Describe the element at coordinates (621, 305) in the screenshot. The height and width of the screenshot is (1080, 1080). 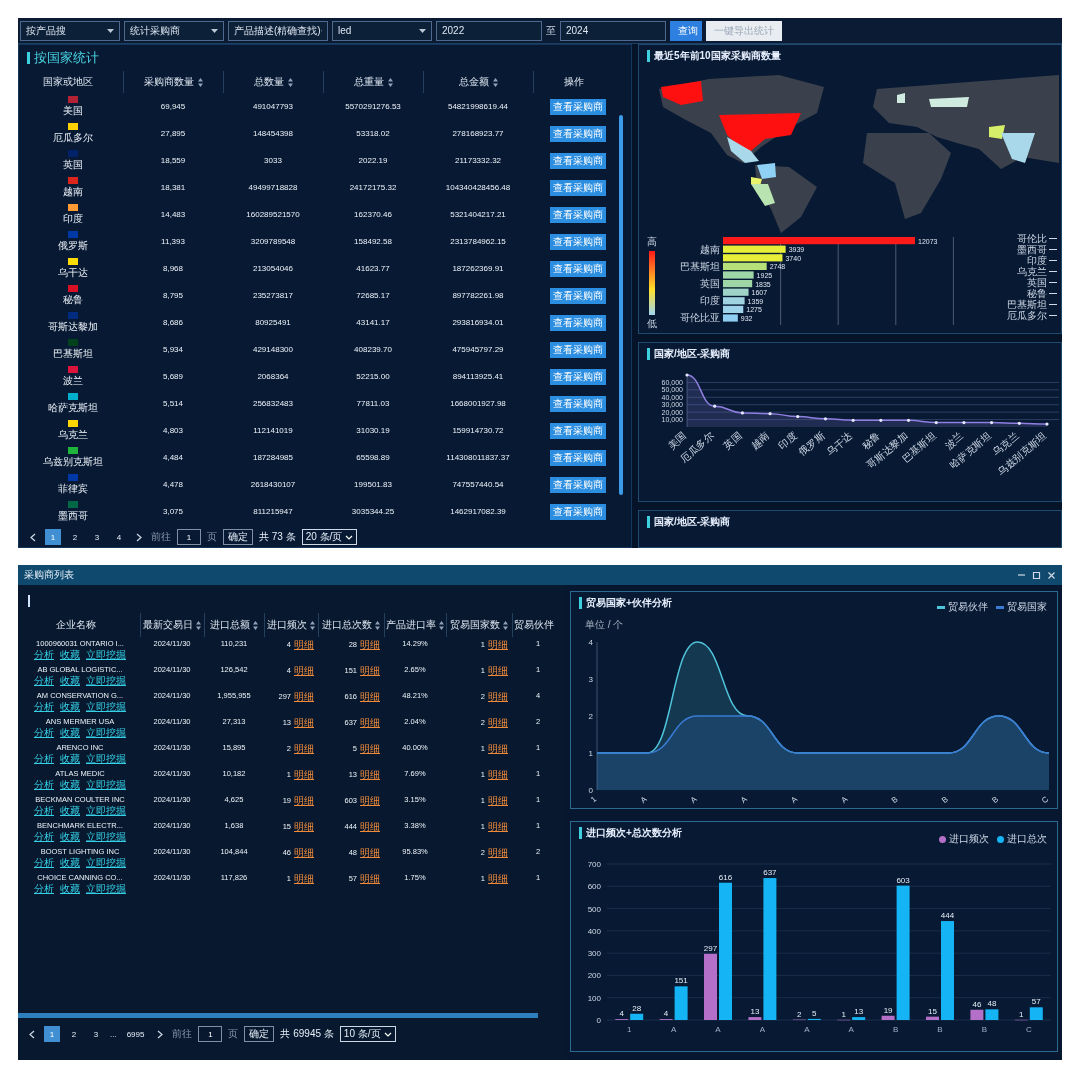
I see `scrollbar` at that location.